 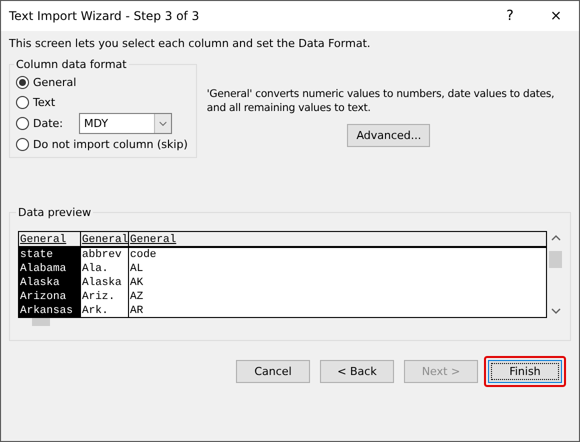 I want to click on radio-label: Text, so click(x=44, y=102).